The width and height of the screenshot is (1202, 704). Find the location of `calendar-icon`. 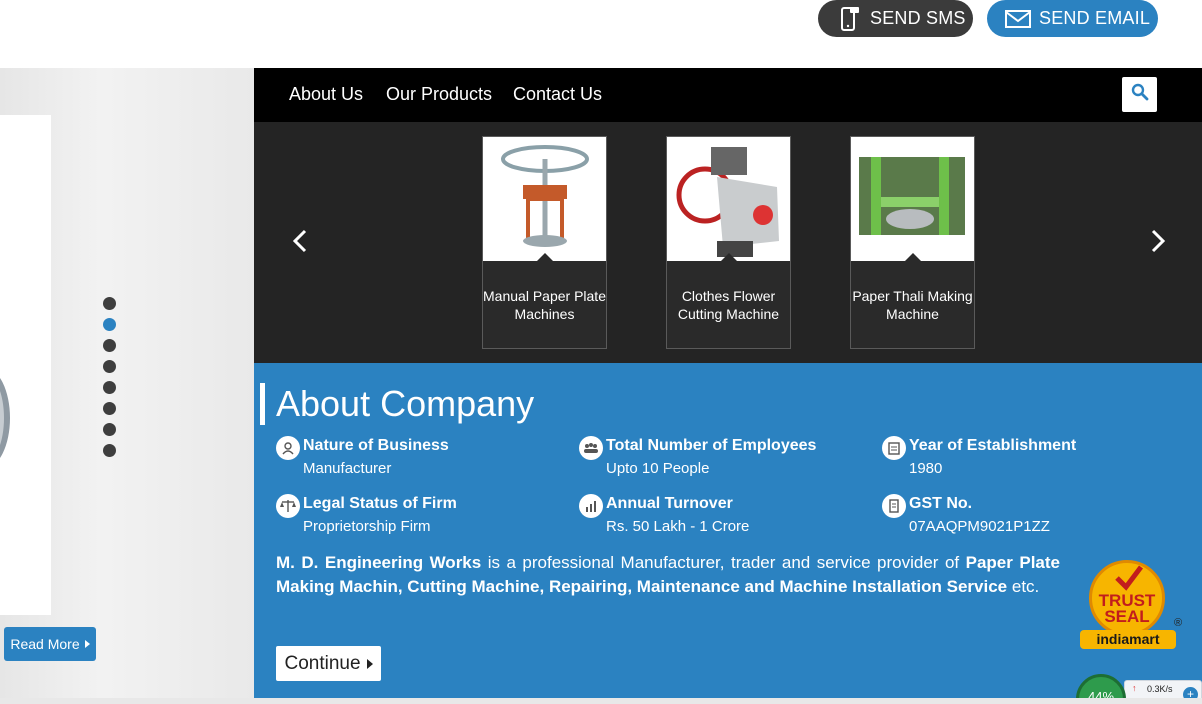

calendar-icon is located at coordinates (894, 448).